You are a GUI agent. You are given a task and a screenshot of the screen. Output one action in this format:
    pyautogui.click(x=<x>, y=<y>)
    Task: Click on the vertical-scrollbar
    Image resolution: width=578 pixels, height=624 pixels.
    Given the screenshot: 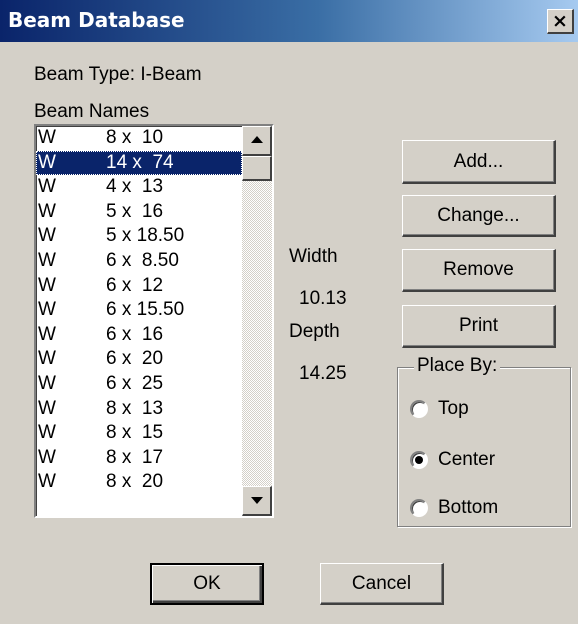 What is the action you would take?
    pyautogui.click(x=257, y=321)
    